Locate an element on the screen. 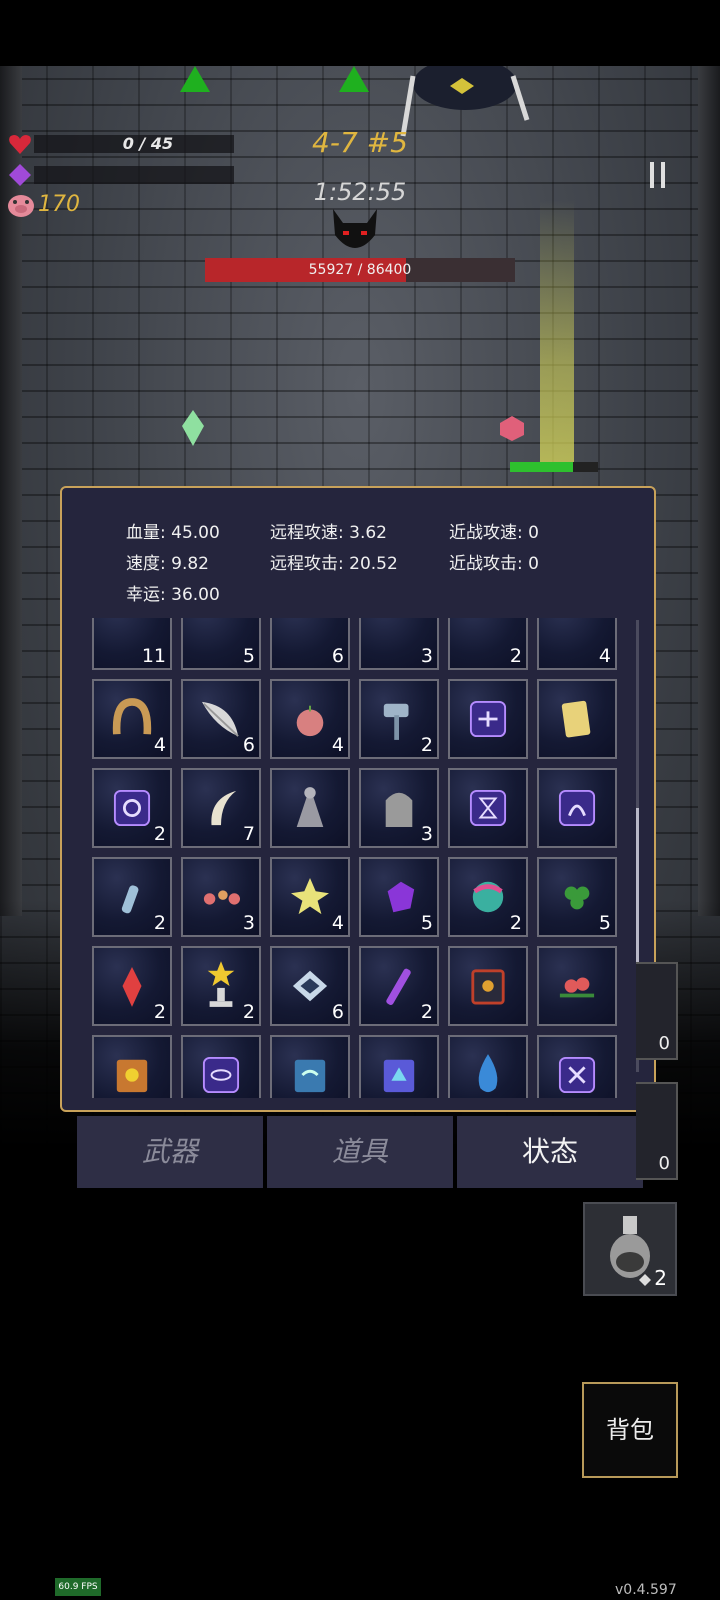 The width and height of the screenshot is (720, 1600). stat-speed: 速度: 9.82 is located at coordinates (167, 564).